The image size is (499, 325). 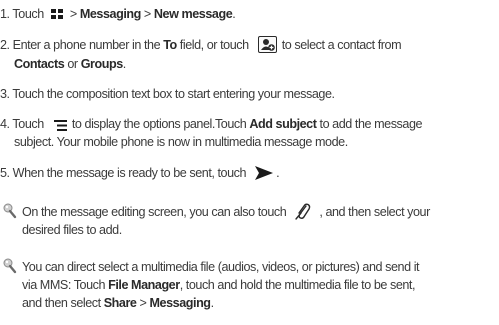 I want to click on paperclip-icon, so click(x=303, y=211).